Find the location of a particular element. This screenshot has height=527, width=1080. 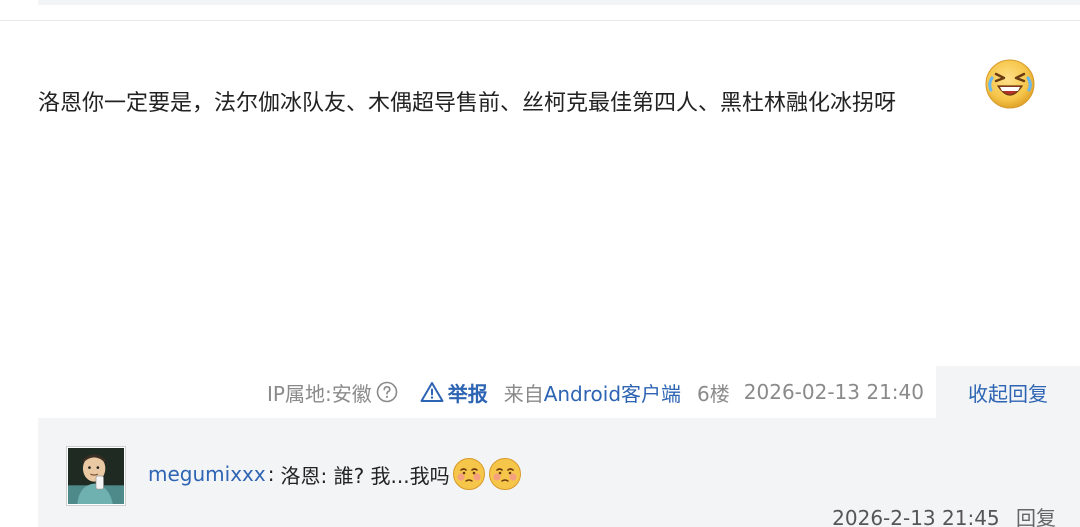

reply-meta: 2026-2-13 21:45 回复 is located at coordinates (944, 514).